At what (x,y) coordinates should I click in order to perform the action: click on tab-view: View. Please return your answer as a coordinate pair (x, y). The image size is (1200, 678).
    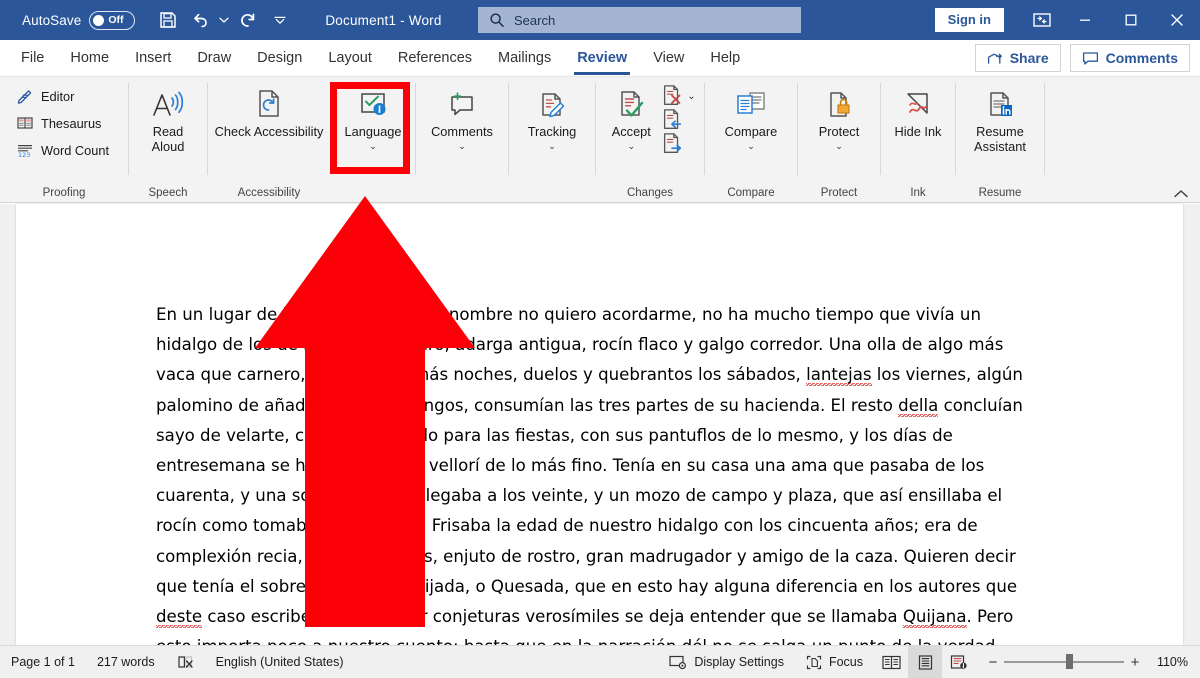
    Looking at the image, I should click on (668, 58).